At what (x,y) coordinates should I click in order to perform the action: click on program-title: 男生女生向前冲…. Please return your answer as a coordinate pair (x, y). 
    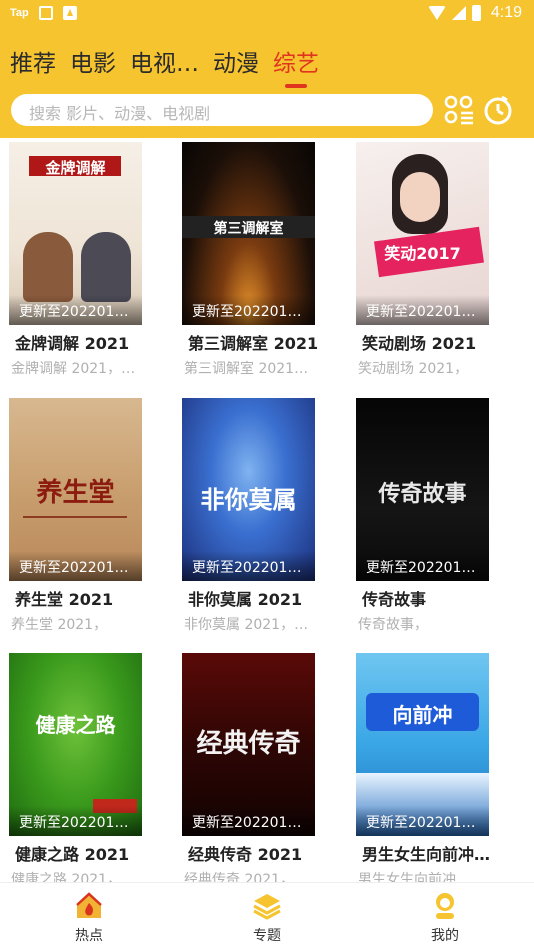
    Looking at the image, I should click on (426, 854).